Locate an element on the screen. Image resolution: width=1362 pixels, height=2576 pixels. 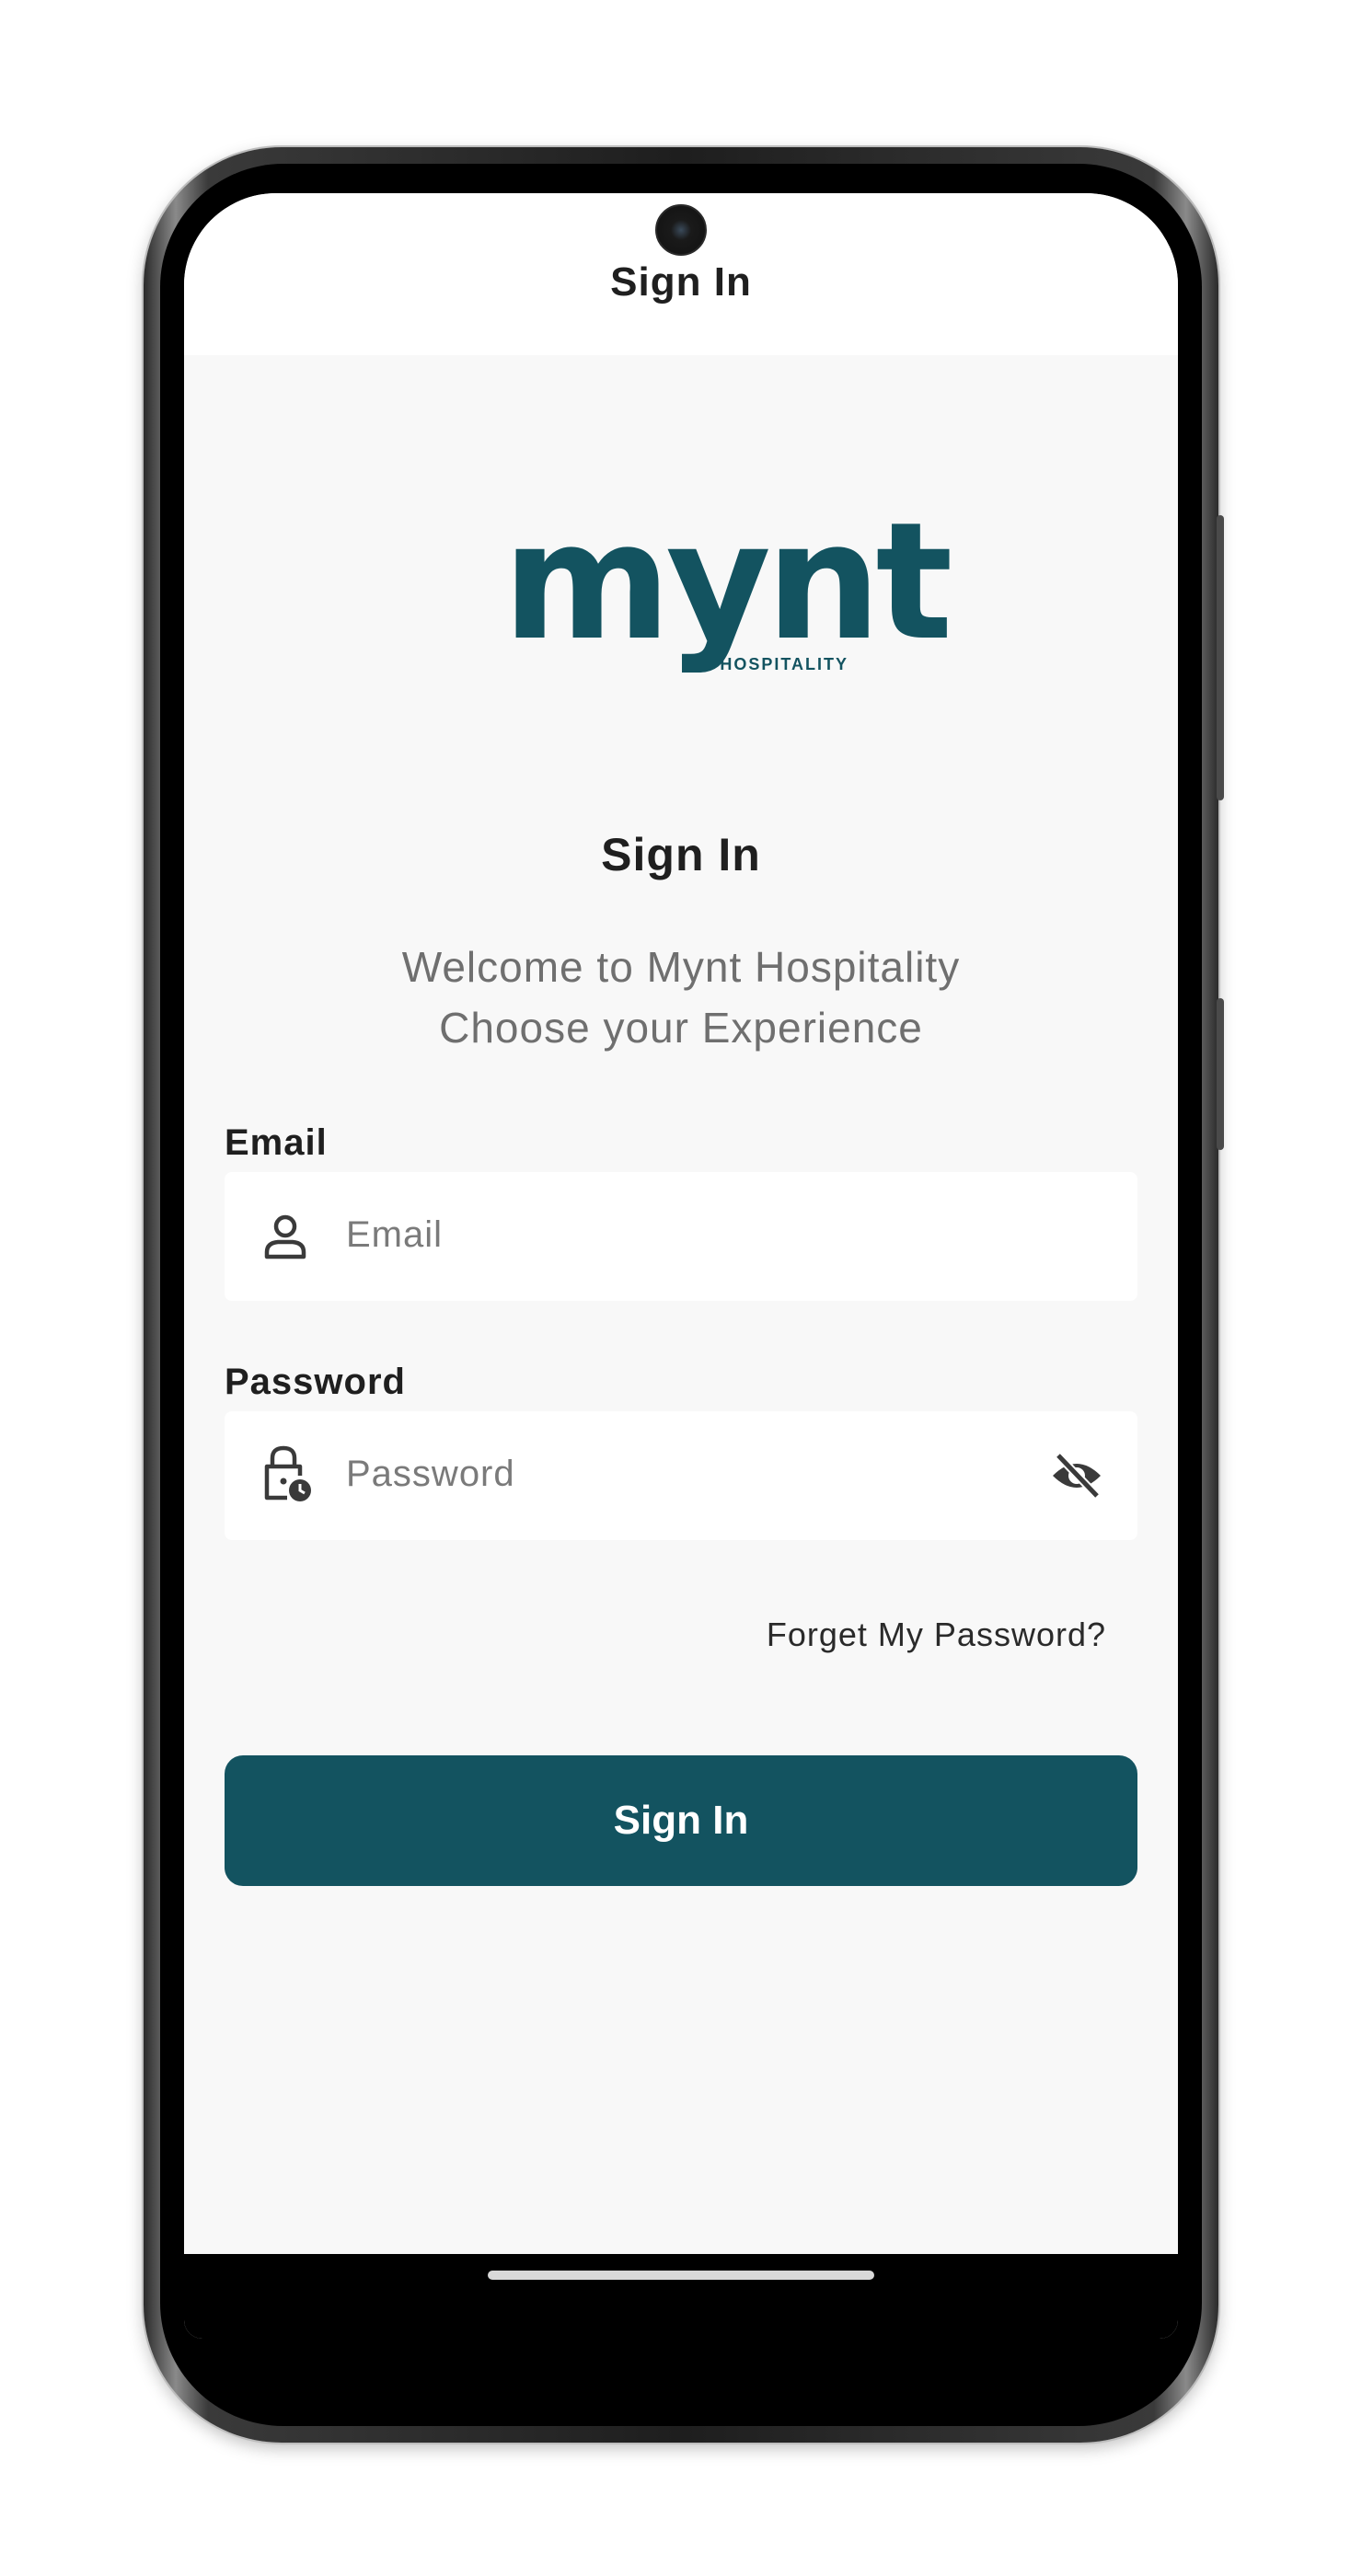
header-title: Sign In is located at coordinates (681, 282).